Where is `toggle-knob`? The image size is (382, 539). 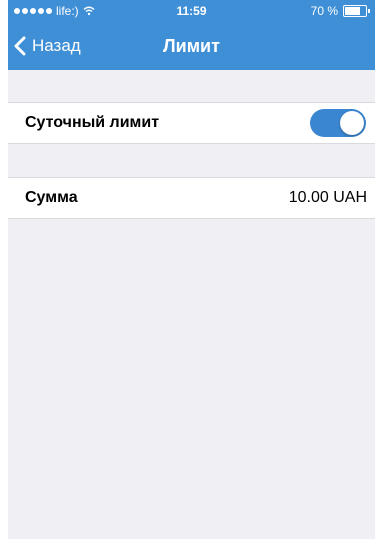 toggle-knob is located at coordinates (352, 123).